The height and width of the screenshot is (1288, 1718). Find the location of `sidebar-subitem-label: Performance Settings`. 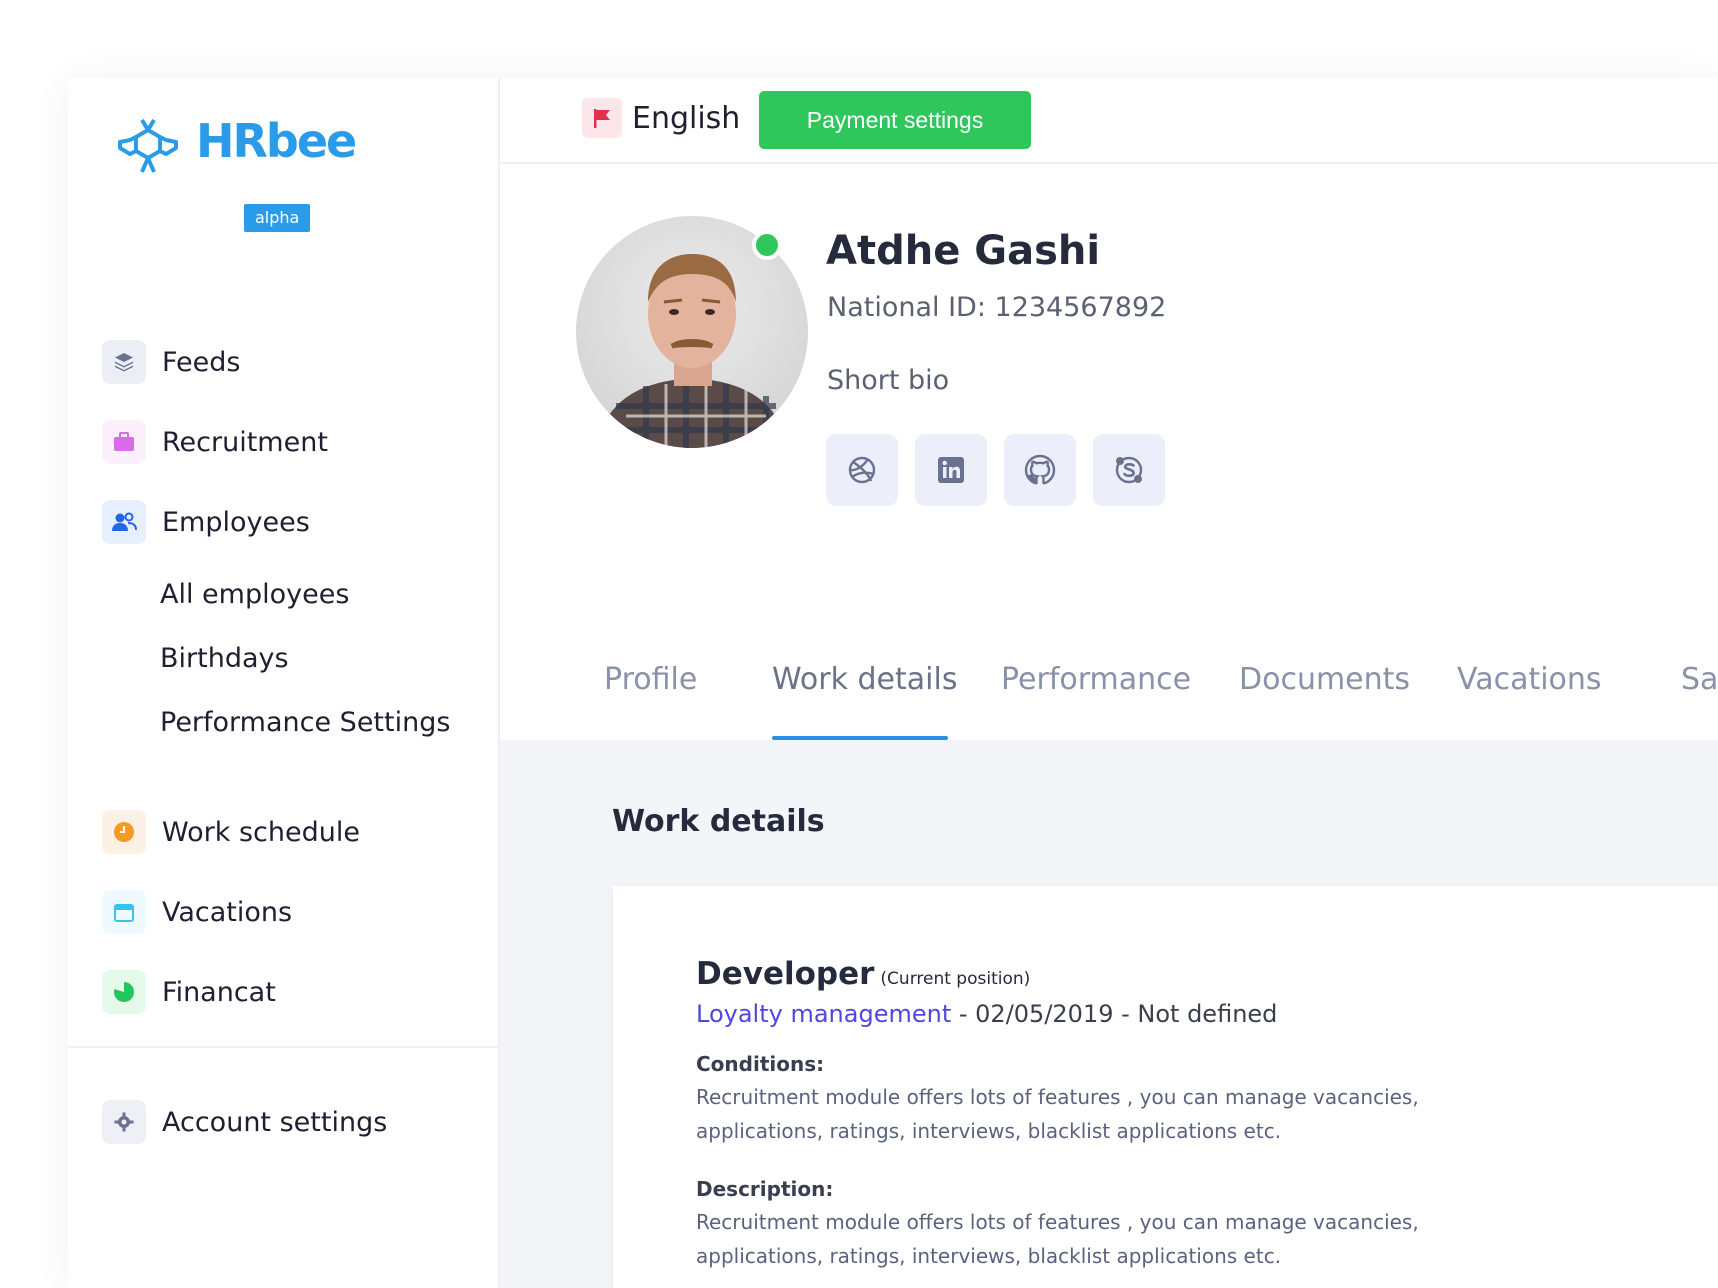

sidebar-subitem-label: Performance Settings is located at coordinates (305, 722).